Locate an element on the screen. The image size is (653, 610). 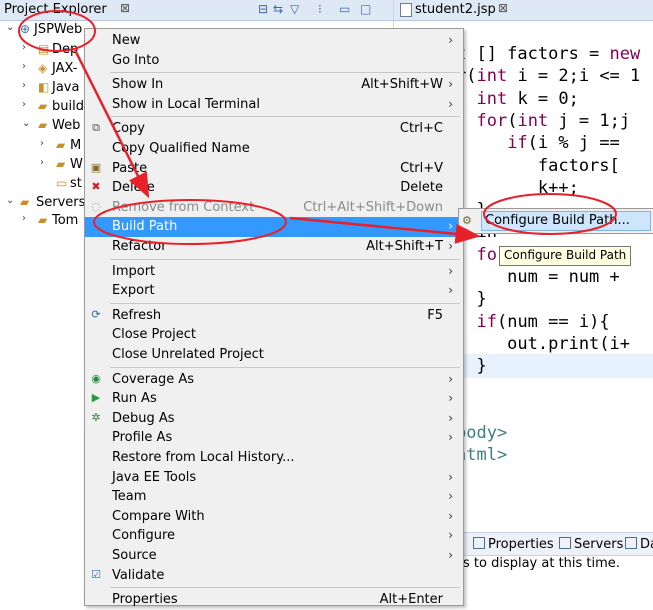
menu-item-label: Build Path is located at coordinates (145, 227).